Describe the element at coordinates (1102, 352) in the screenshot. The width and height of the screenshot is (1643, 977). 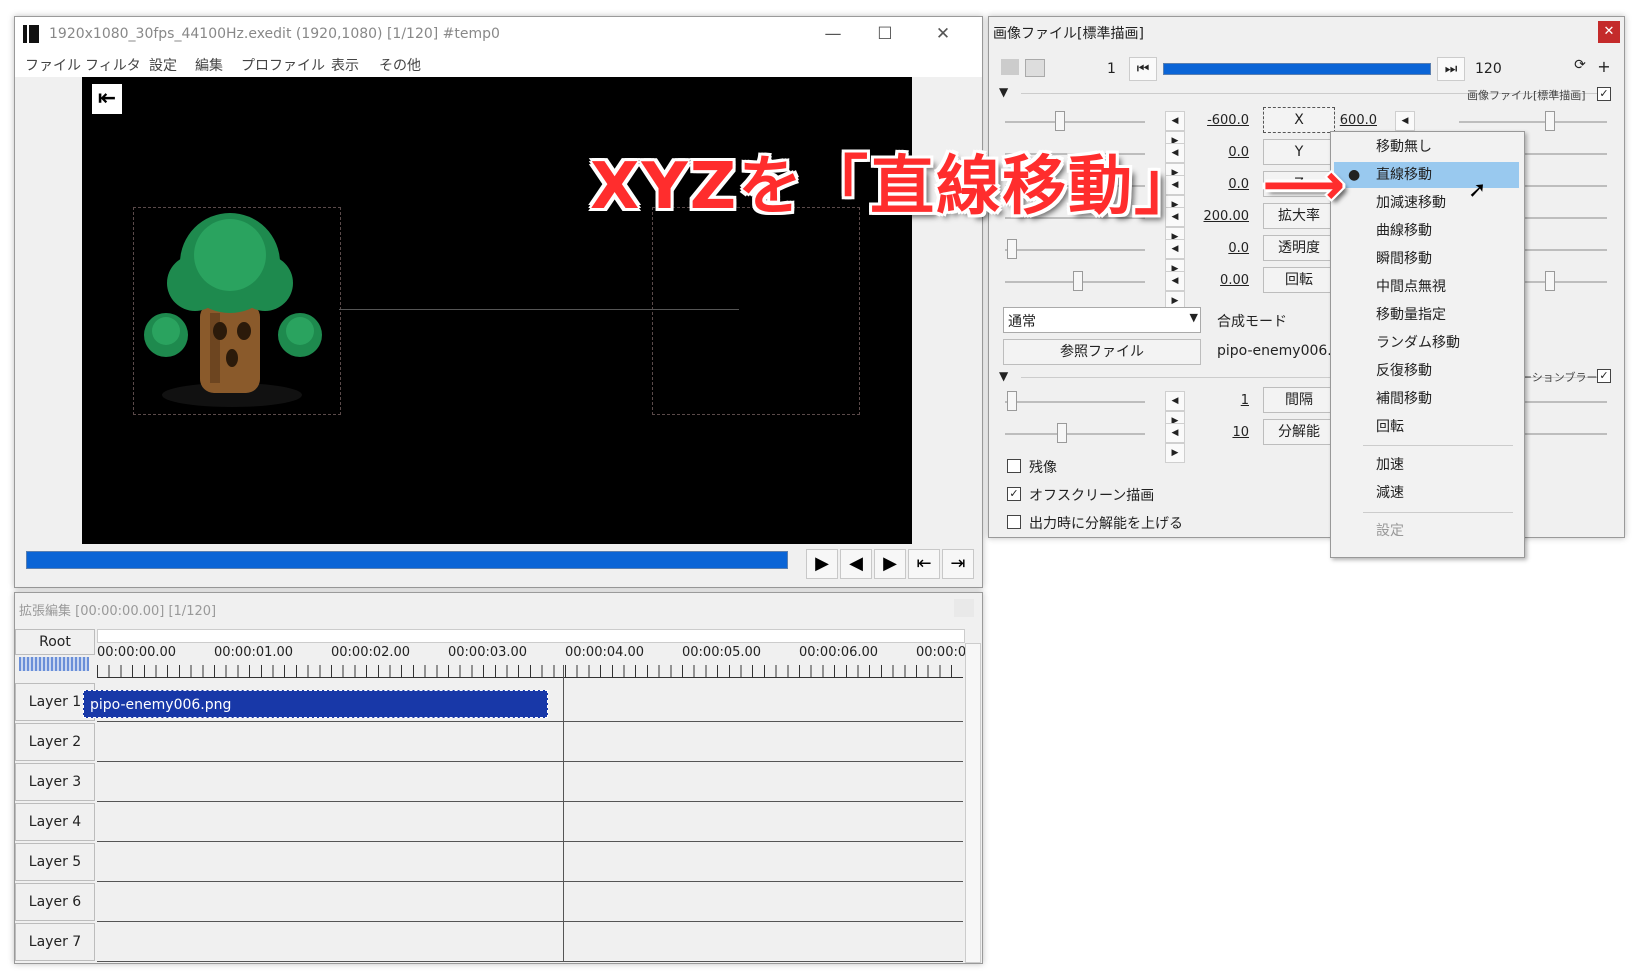
I see `reference-file-button: 参照ファイル` at that location.